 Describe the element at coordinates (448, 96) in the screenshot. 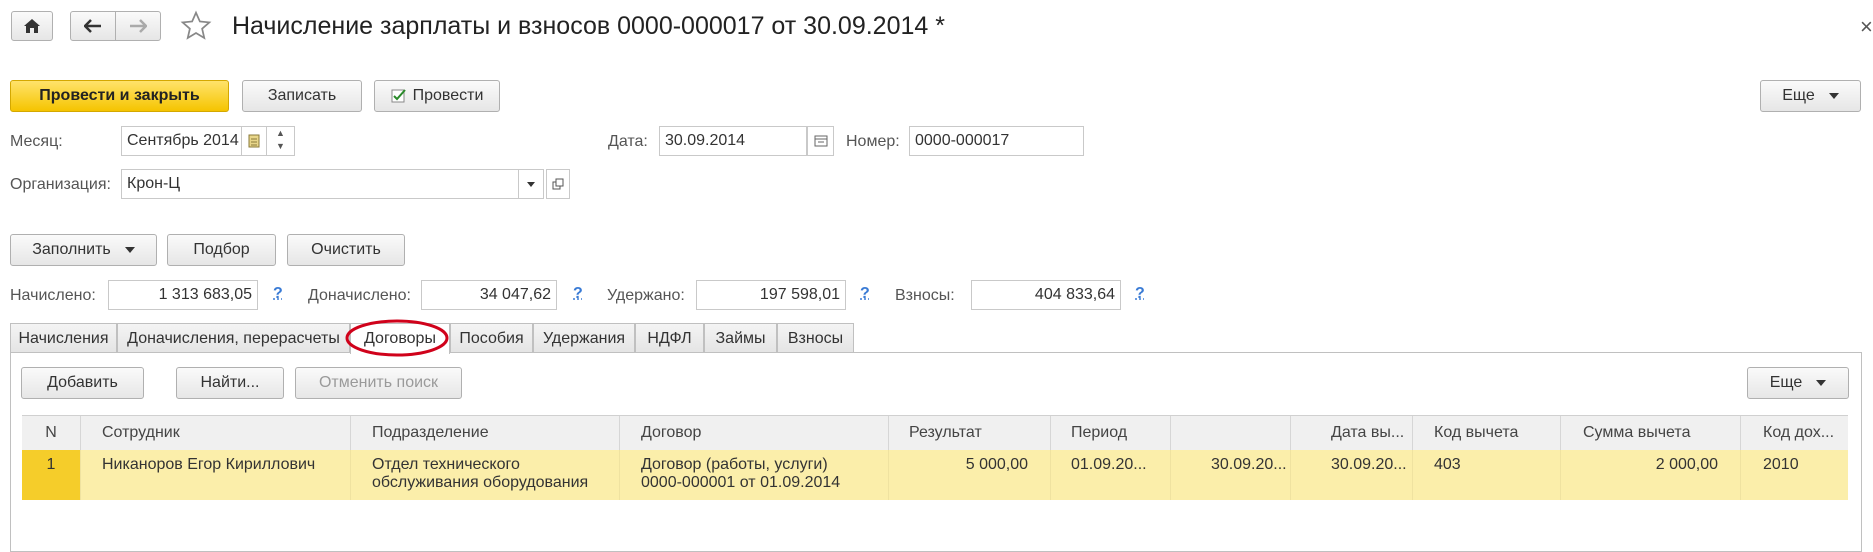

I see `post-button-label: Провести` at that location.